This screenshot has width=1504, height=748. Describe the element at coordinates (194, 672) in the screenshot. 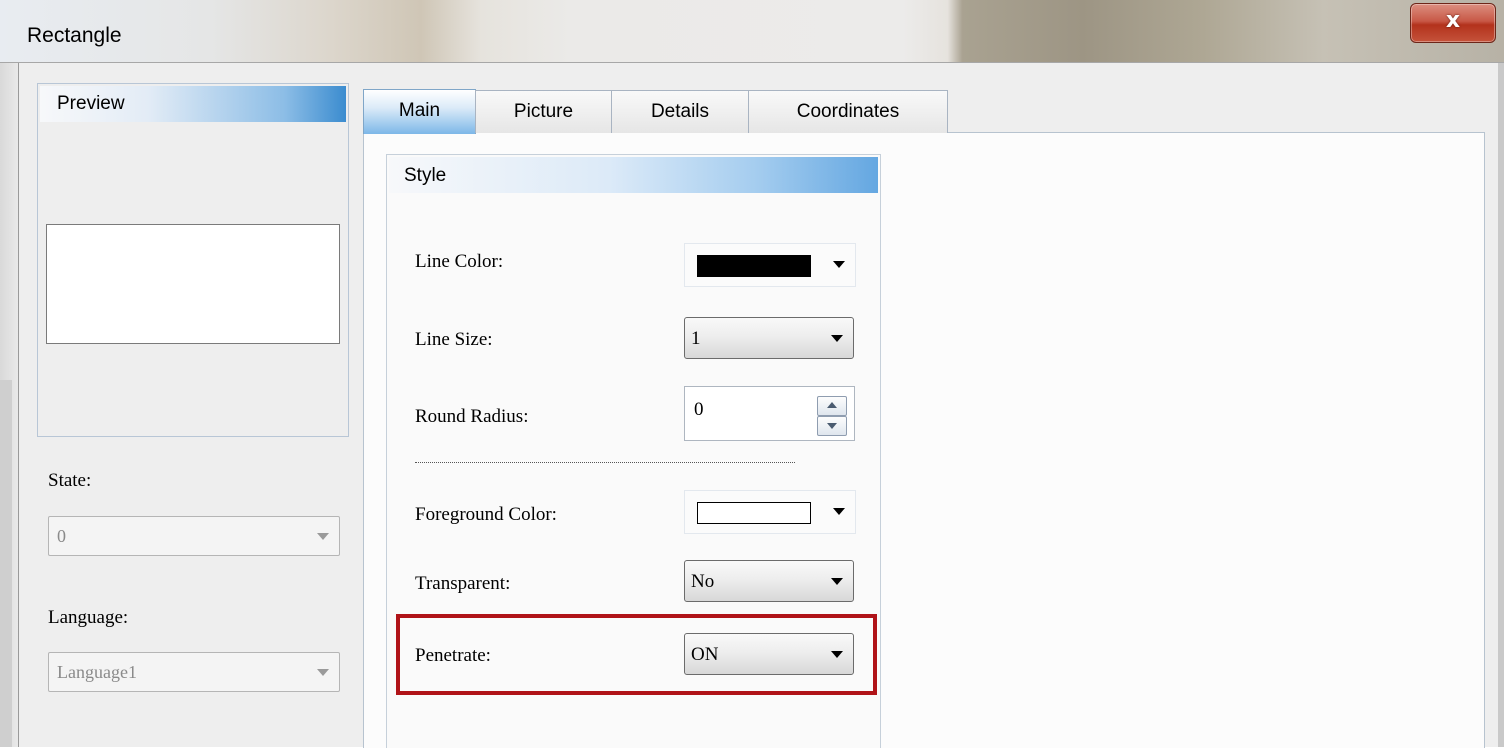

I see `language-dropdown: Language1` at that location.